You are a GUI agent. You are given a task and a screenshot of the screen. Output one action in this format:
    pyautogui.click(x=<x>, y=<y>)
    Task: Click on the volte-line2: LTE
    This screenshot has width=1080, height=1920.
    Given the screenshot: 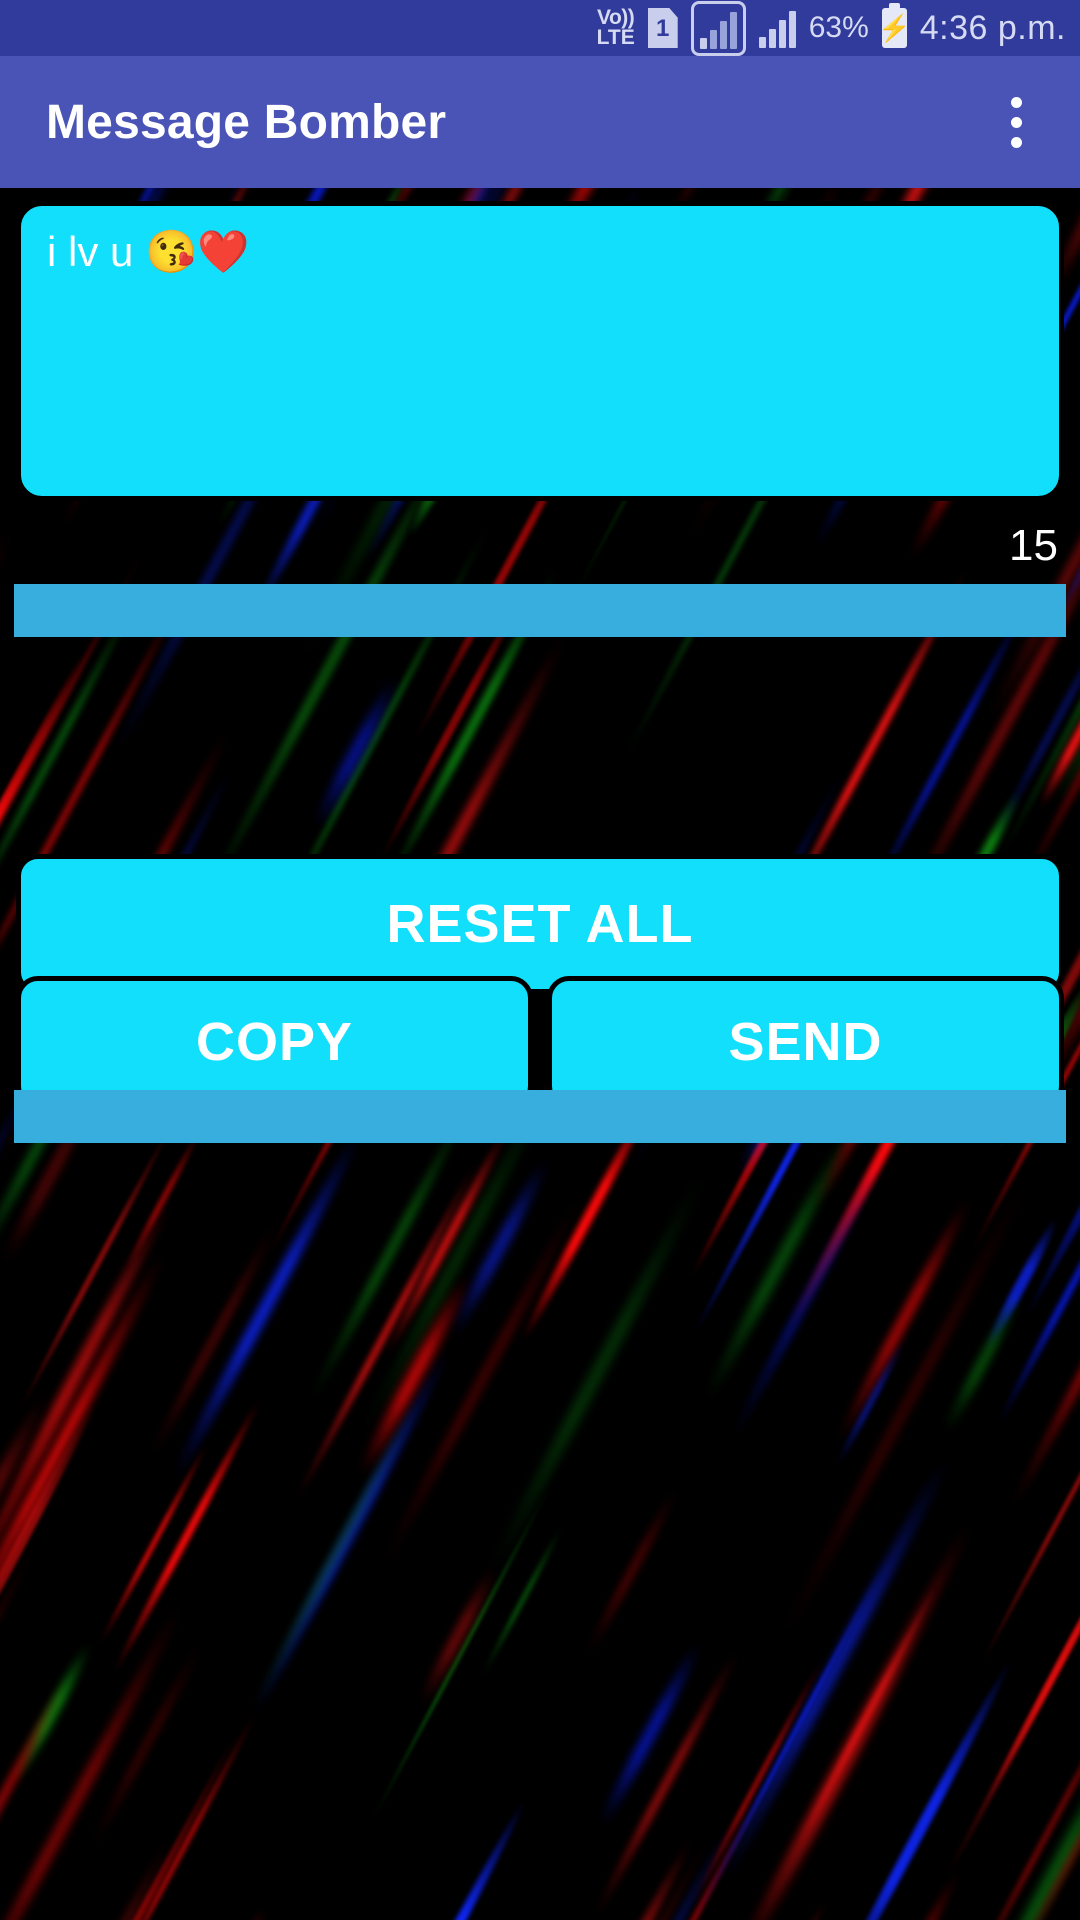 What is the action you would take?
    pyautogui.click(x=615, y=37)
    